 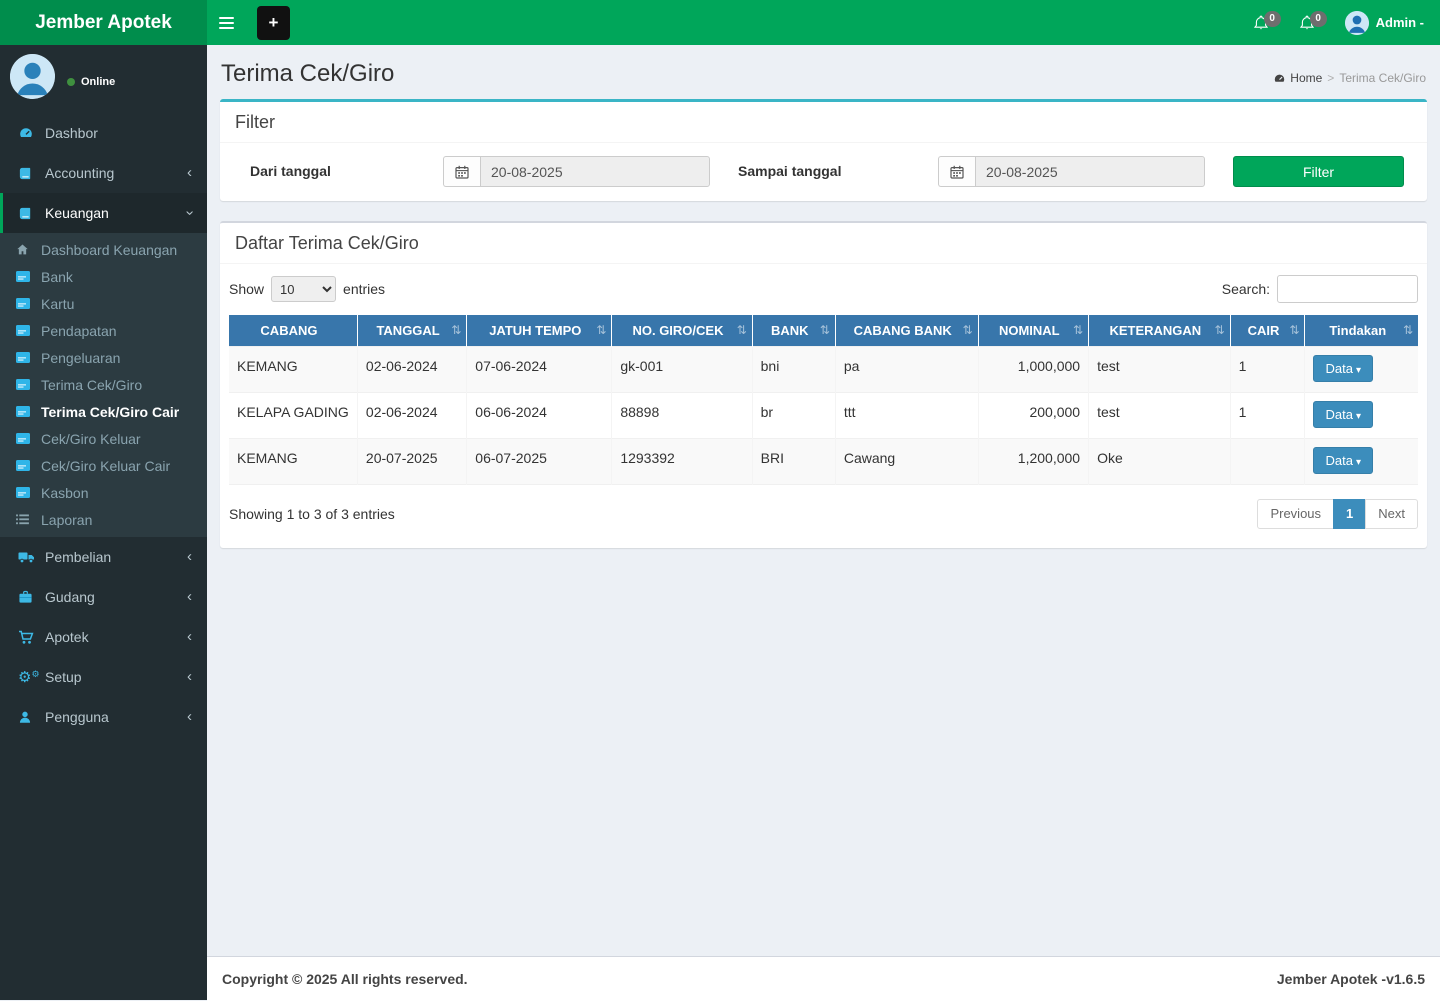 I want to click on credit-card-icon, so click(x=25, y=465).